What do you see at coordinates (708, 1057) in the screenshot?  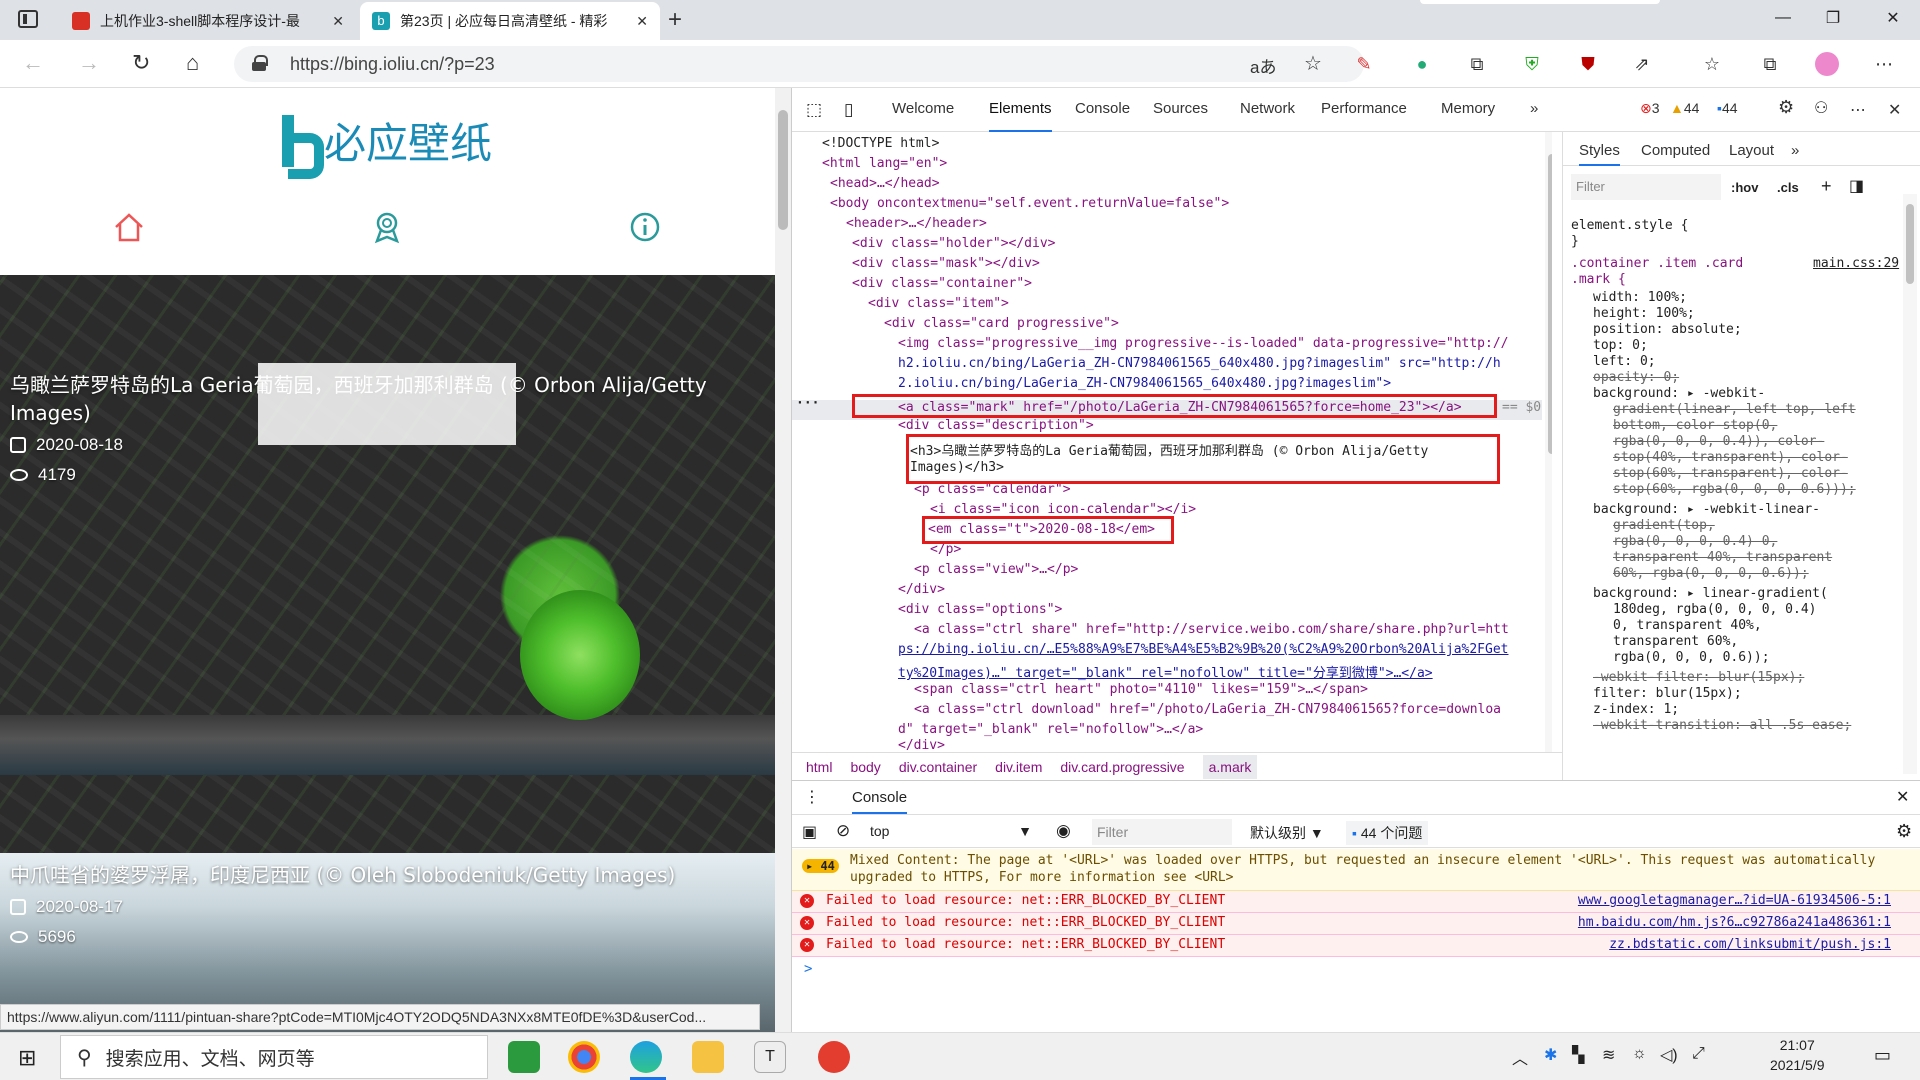 I see `file-explorer-icon` at bounding box center [708, 1057].